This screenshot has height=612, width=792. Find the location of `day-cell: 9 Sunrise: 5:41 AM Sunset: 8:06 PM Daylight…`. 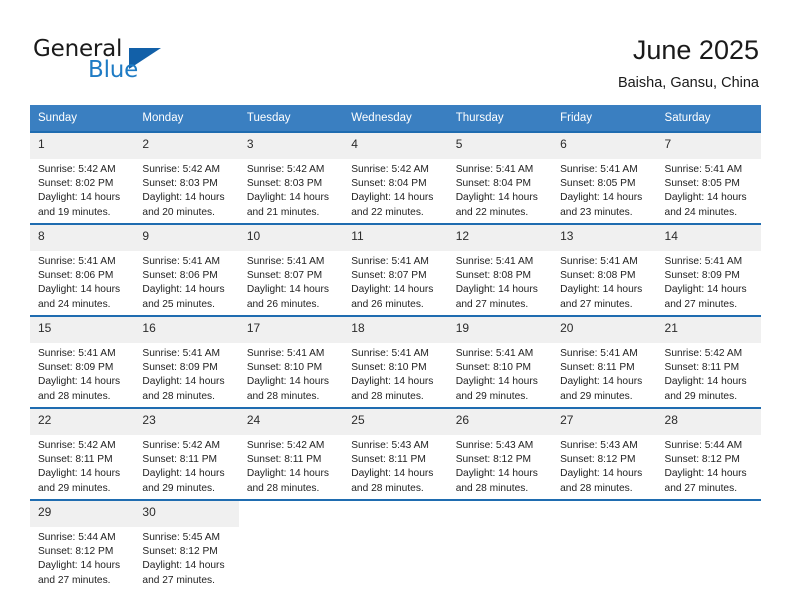

day-cell: 9 Sunrise: 5:41 AM Sunset: 8:06 PM Daylight… is located at coordinates (186, 269).